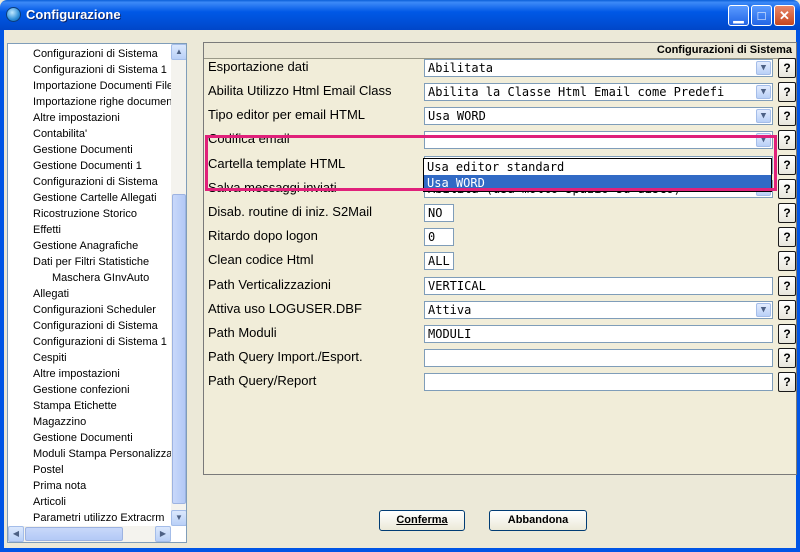 The width and height of the screenshot is (800, 552). I want to click on text-field: ALL, so click(439, 261).